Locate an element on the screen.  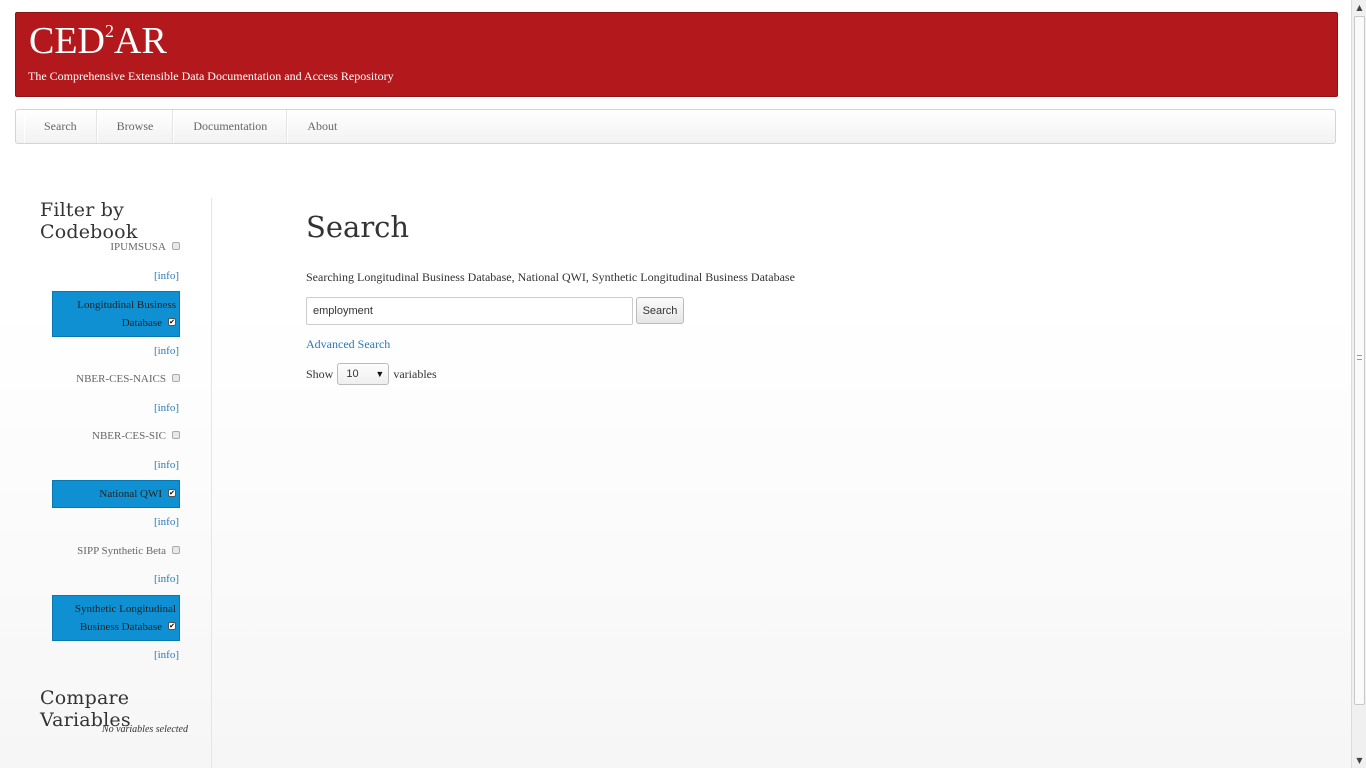
codebook-nber-ces-naics: NBER-CES-NAICS is located at coordinates (116, 379).